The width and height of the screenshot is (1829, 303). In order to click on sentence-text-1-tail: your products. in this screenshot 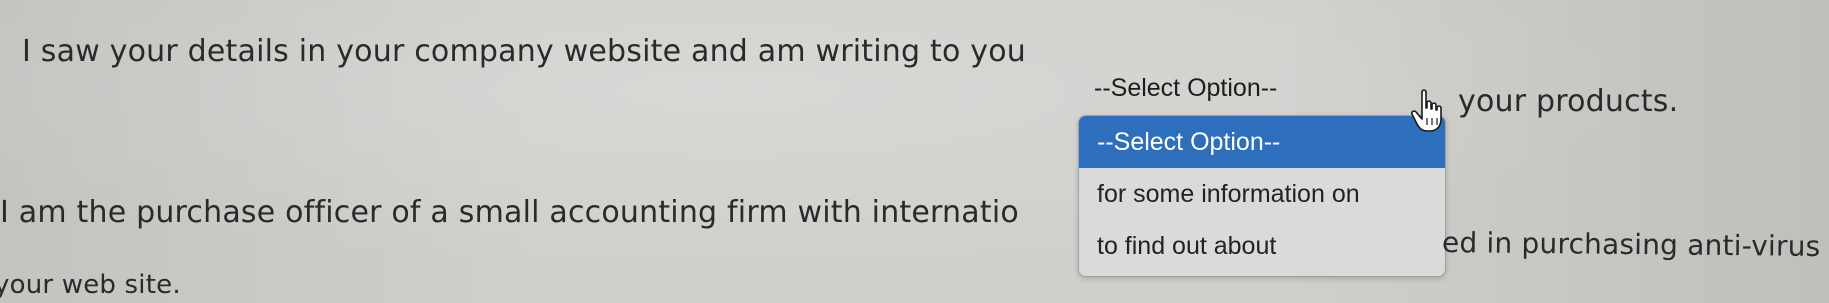, I will do `click(1568, 101)`.